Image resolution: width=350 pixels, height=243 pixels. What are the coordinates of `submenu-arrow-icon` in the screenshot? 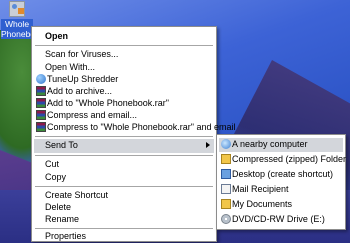 It's located at (208, 145).